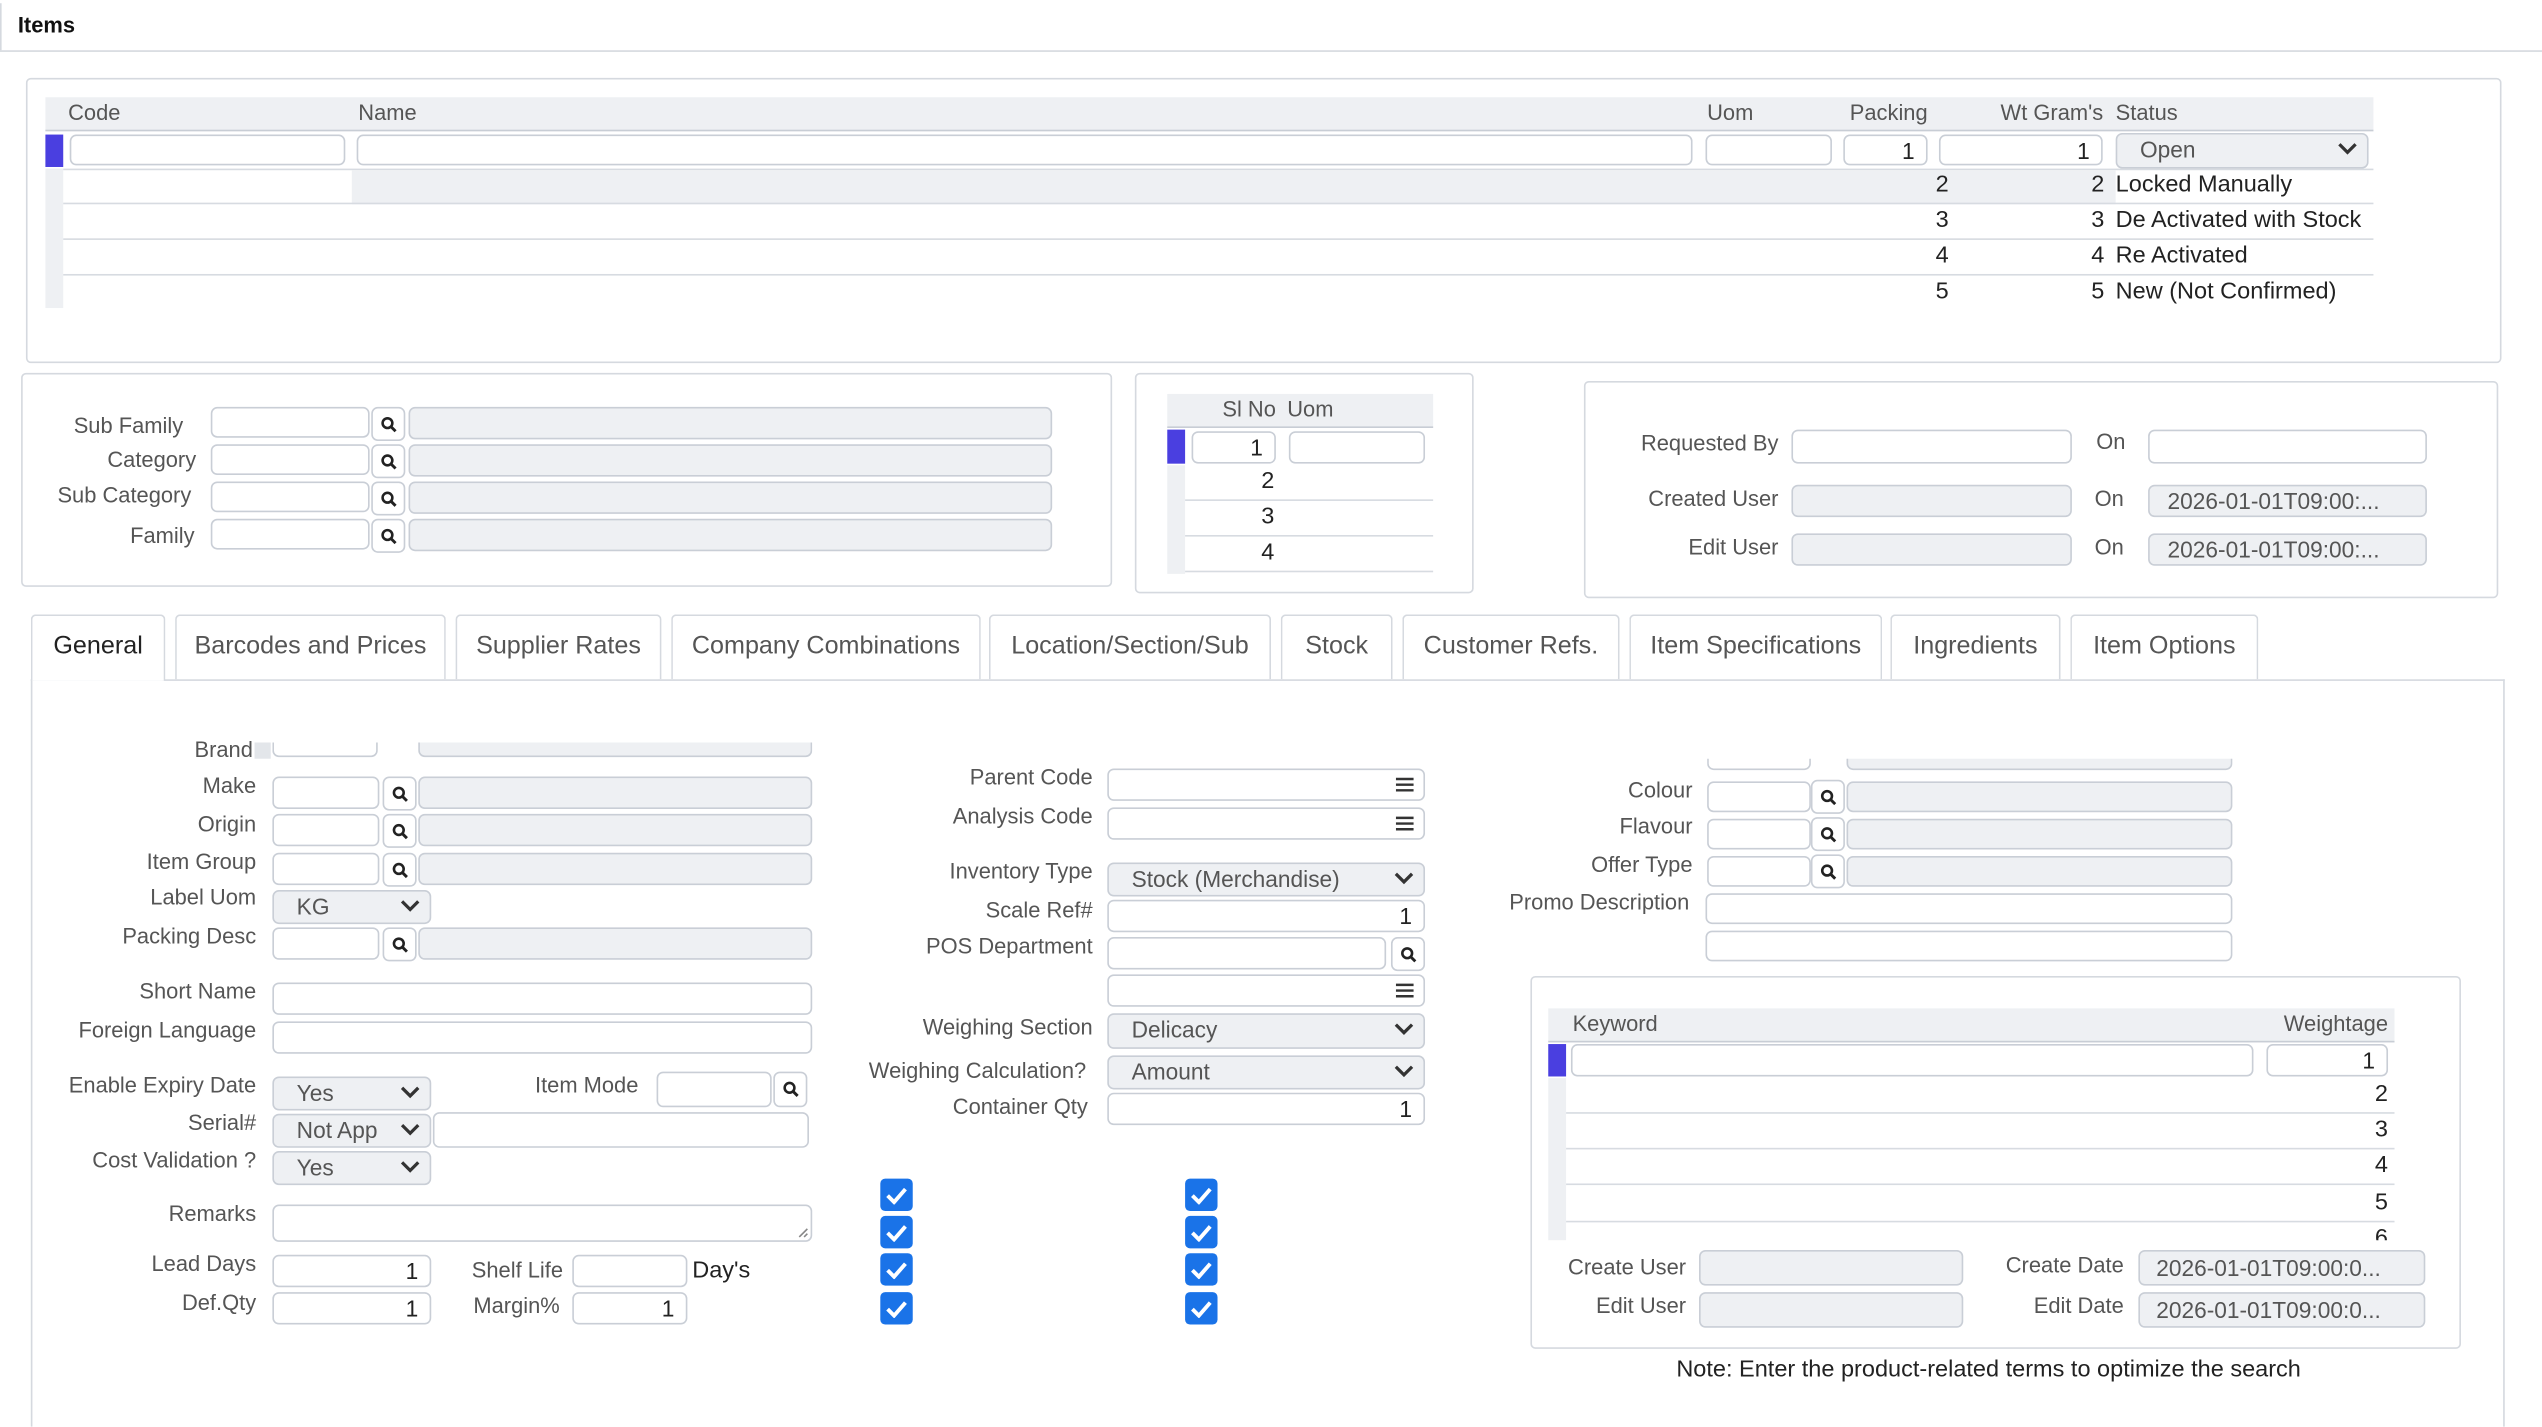  What do you see at coordinates (326, 869) in the screenshot?
I see `item-group-input` at bounding box center [326, 869].